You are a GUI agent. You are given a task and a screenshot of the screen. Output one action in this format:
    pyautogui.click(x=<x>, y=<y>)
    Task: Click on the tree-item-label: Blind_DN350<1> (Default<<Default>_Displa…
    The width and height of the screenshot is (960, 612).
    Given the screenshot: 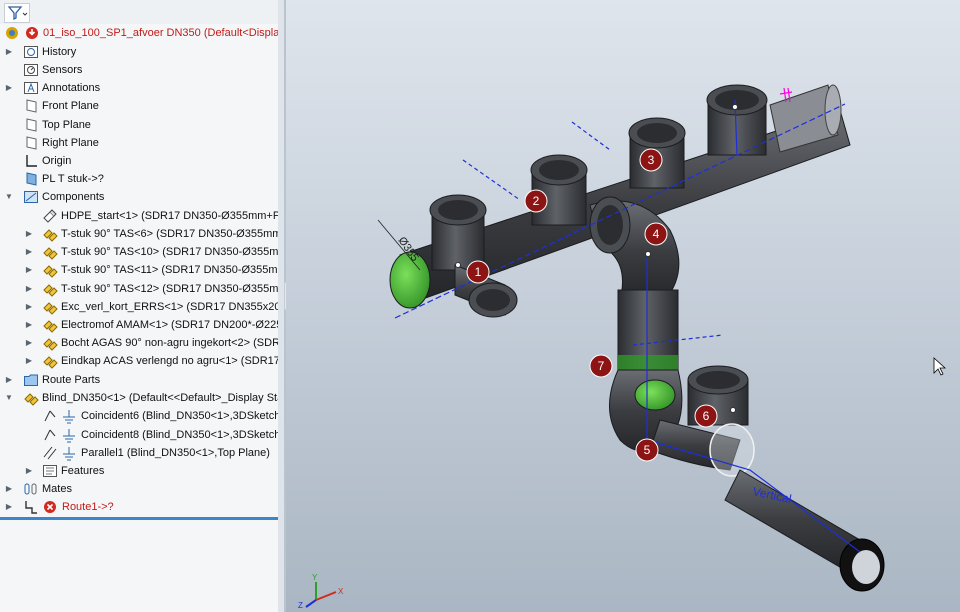 What is the action you would take?
    pyautogui.click(x=162, y=398)
    